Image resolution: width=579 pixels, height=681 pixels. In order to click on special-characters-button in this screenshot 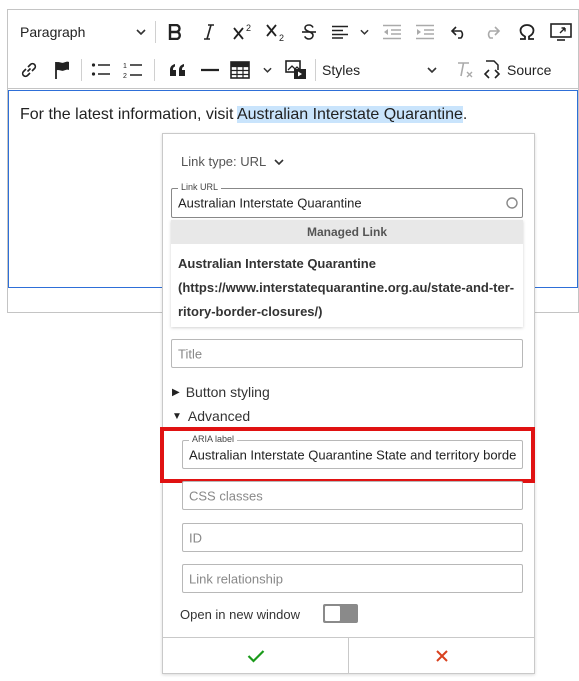, I will do `click(527, 32)`.